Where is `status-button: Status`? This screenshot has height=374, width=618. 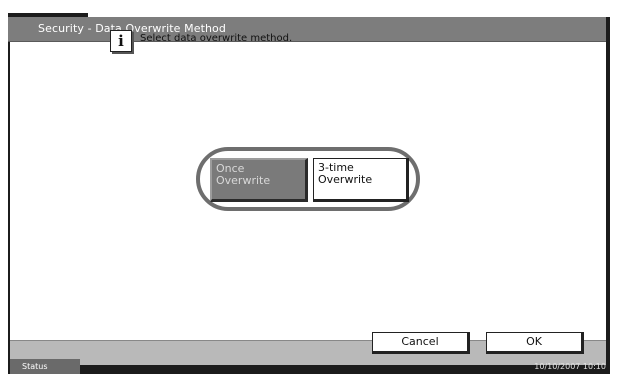 status-button: Status is located at coordinates (45, 366).